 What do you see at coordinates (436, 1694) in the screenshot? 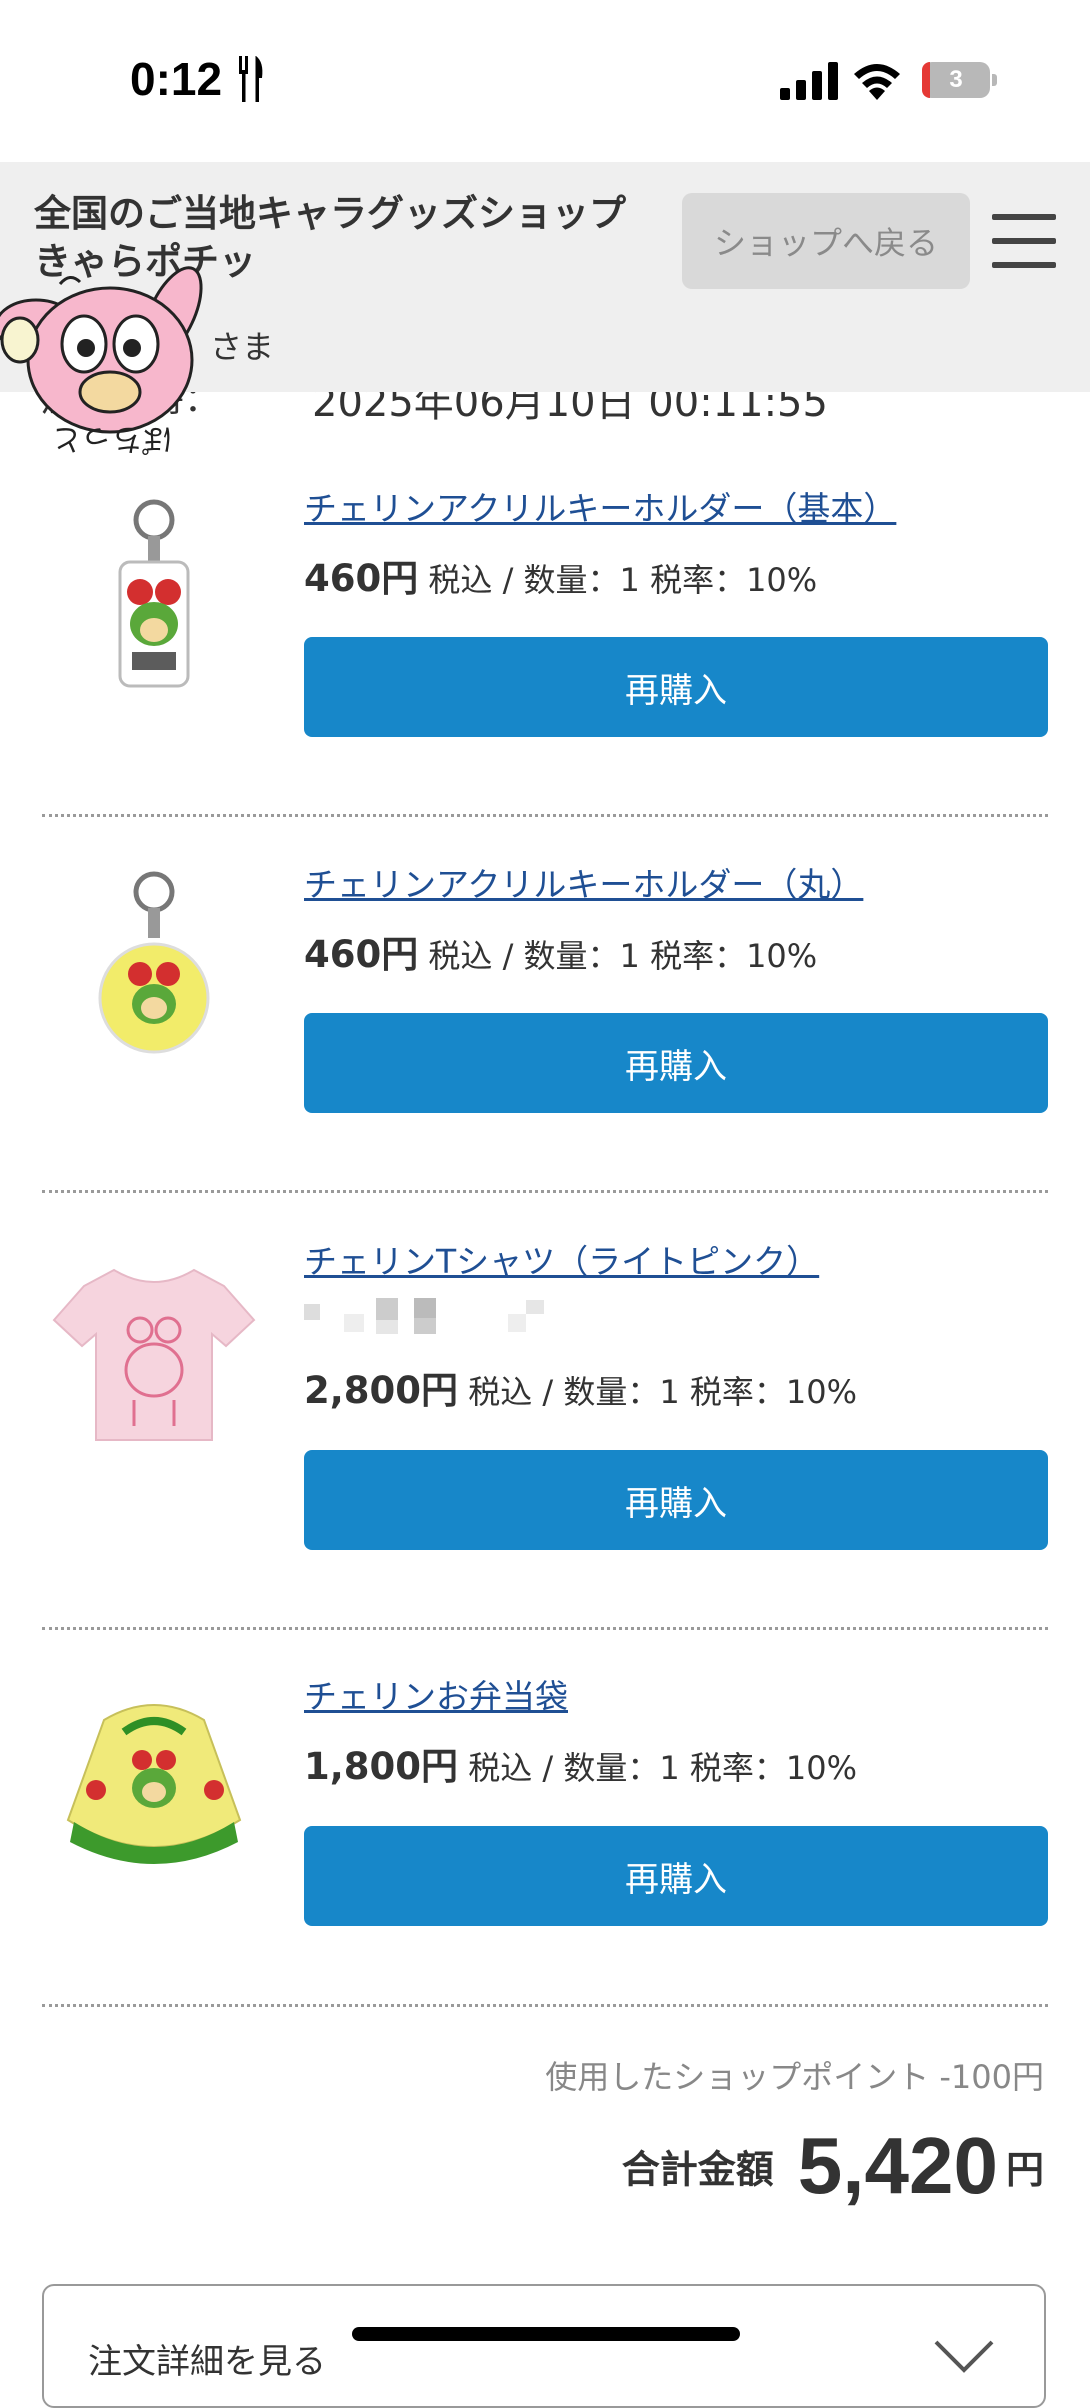
I see `item-name-link: チェリンお弁当袋` at bounding box center [436, 1694].